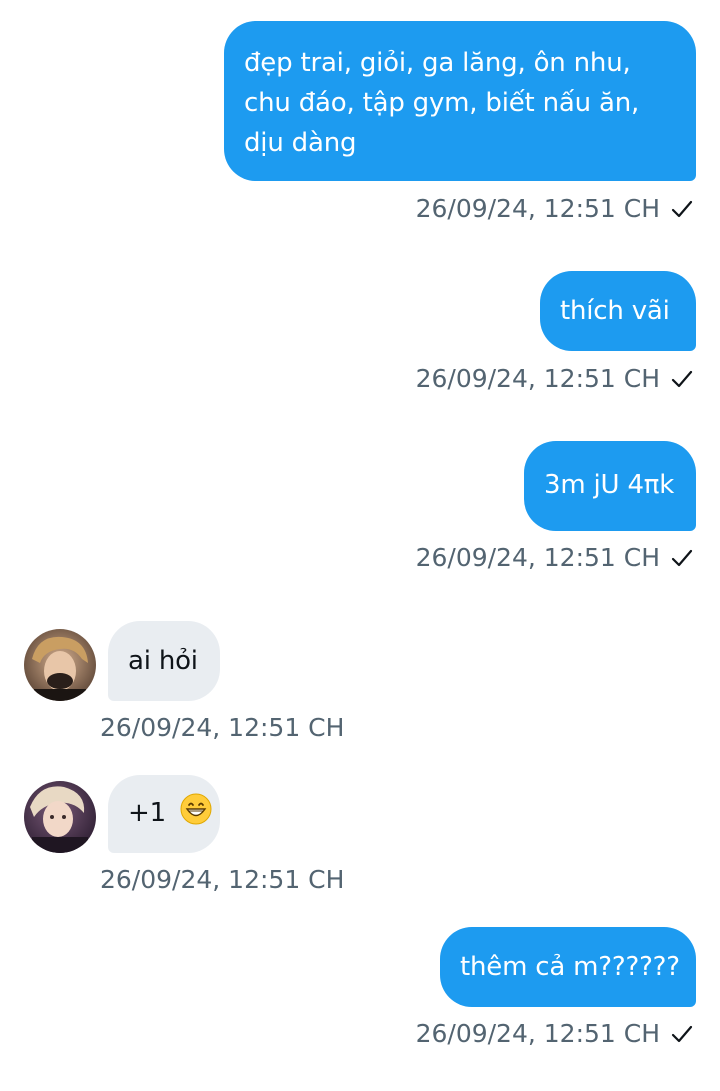  Describe the element at coordinates (442, 103) in the screenshot. I see `message-text-line: chu đáo, tập gym, biết nấu ăn,` at that location.